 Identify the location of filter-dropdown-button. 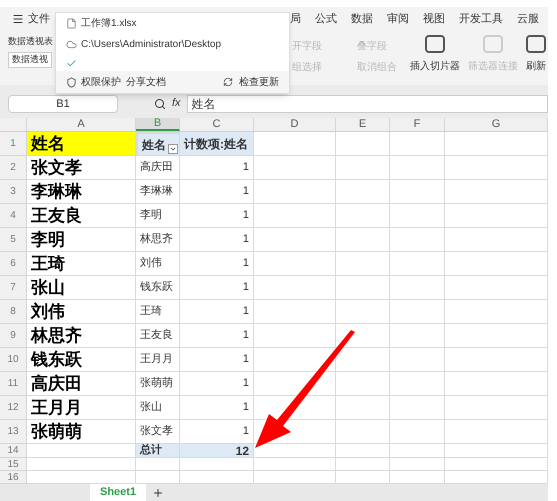
(173, 149).